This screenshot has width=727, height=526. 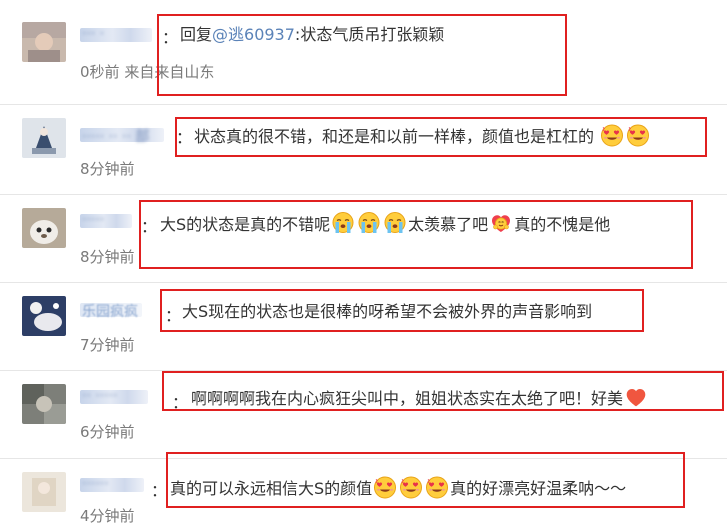 What do you see at coordinates (116, 137) in the screenshot?
I see `username-text: ····· ·· ·· 部` at bounding box center [116, 137].